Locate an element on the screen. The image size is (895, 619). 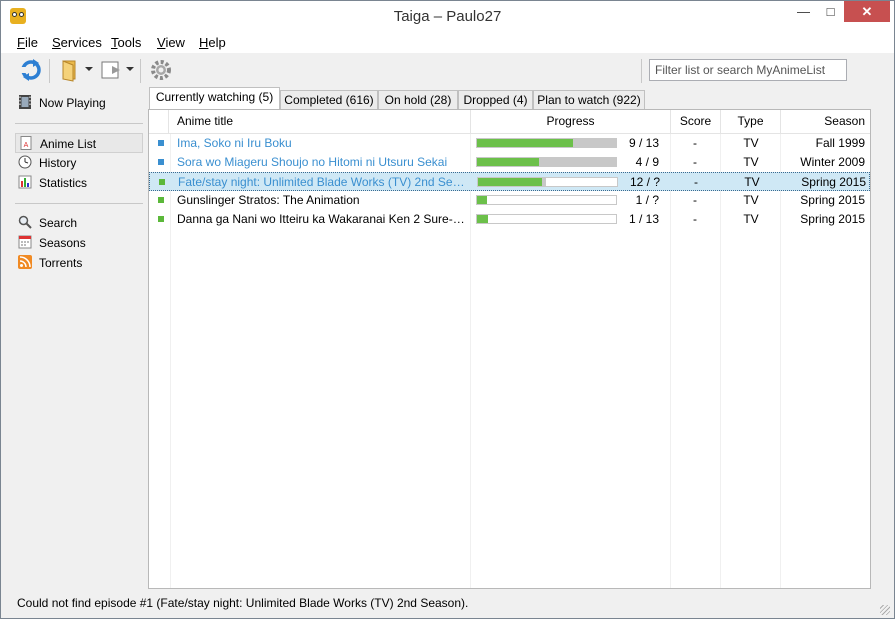
maximize-button: □ is located at coordinates (830, 11).